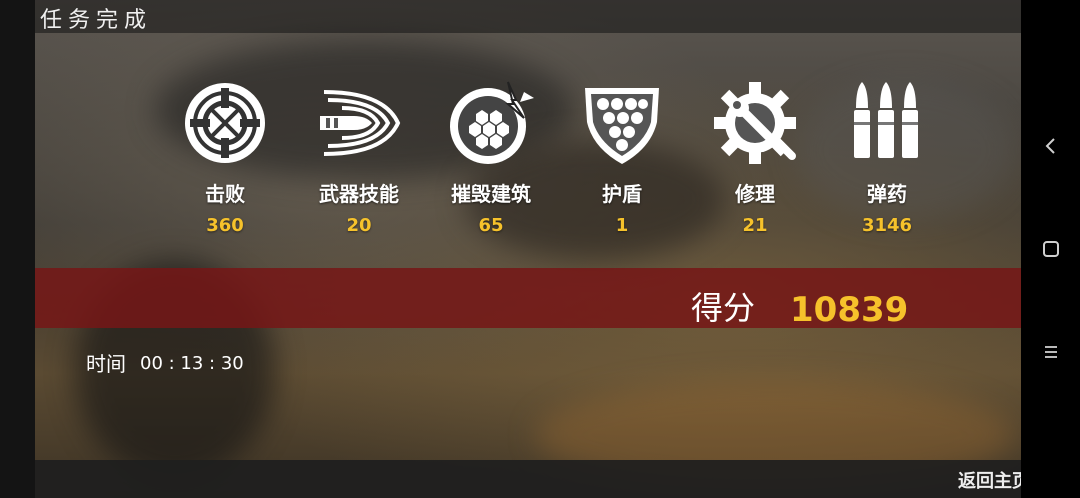  I want to click on nav-menu-button, so click(1050, 352).